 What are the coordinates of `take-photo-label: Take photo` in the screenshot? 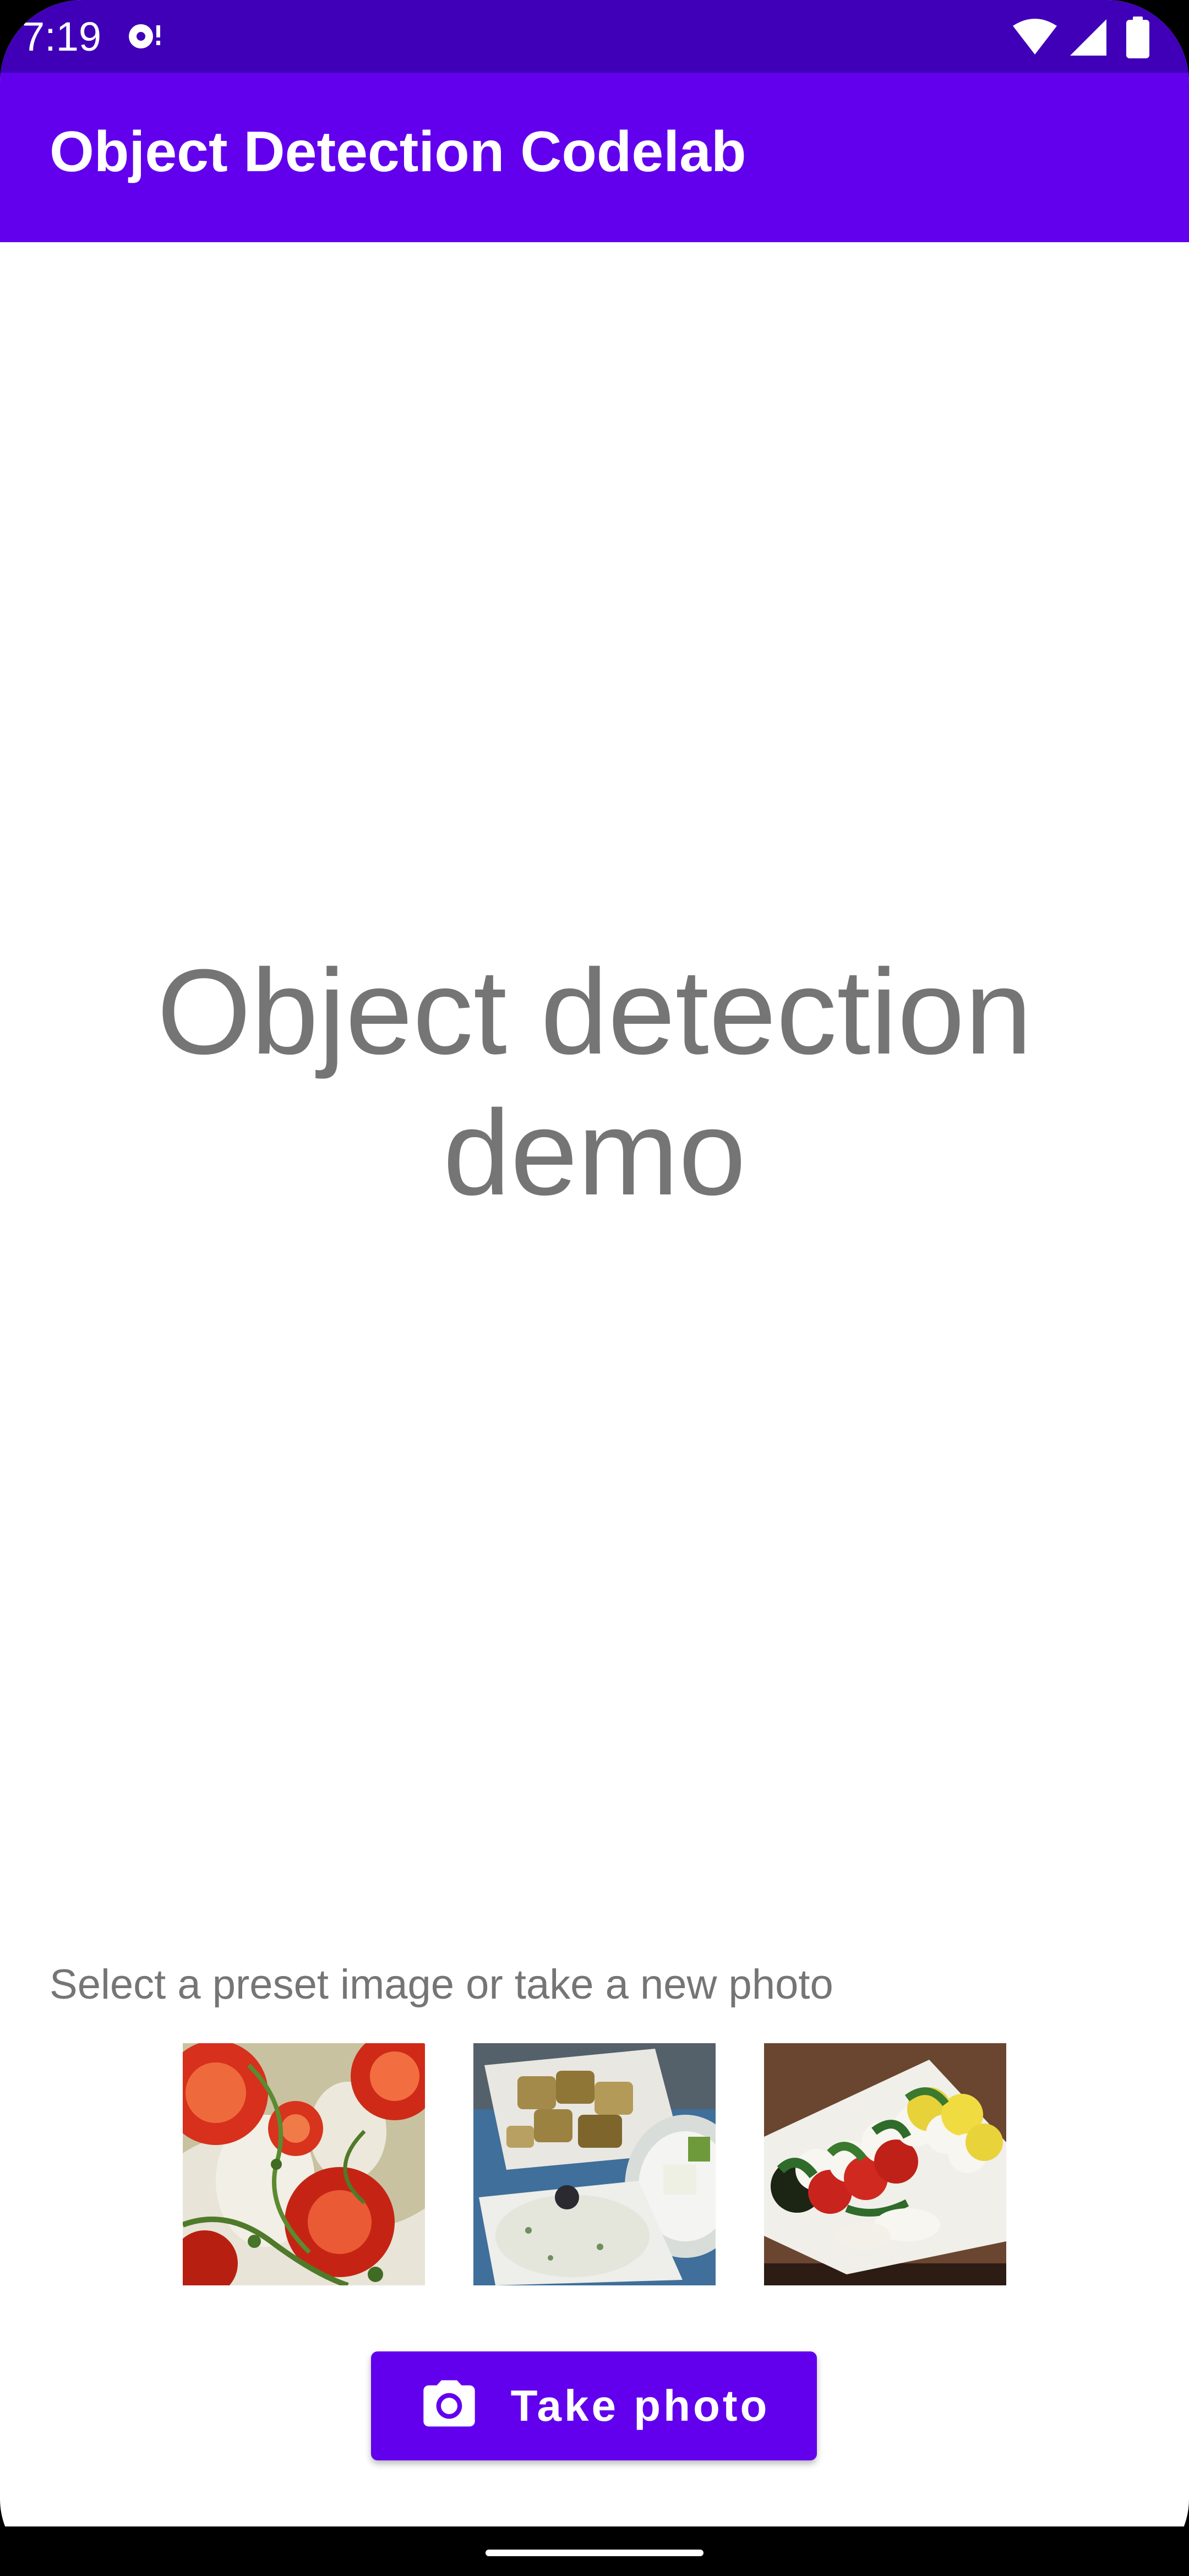 It's located at (640, 2406).